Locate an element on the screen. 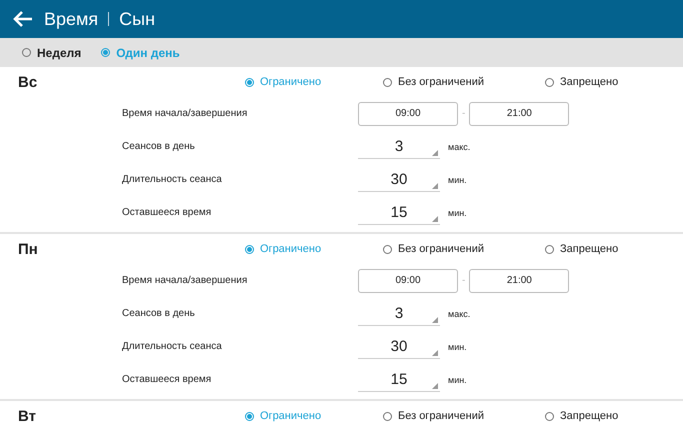 This screenshot has width=683, height=432. day-name: Вт is located at coordinates (27, 416).